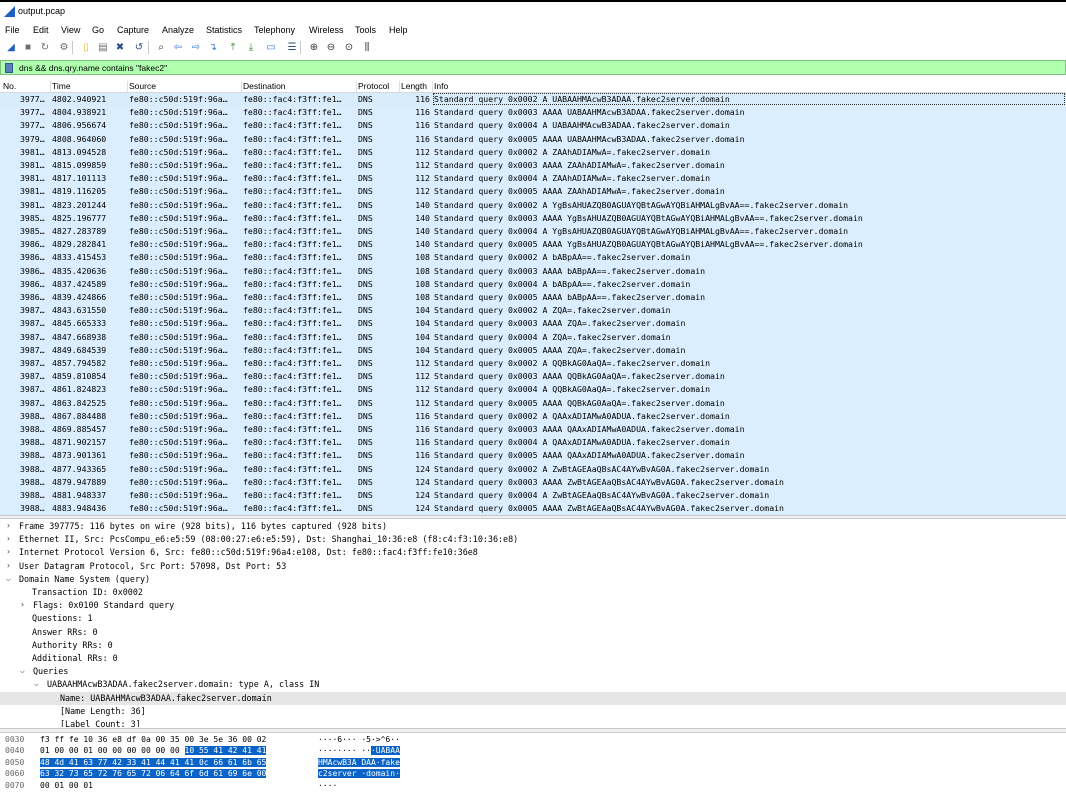 The height and width of the screenshot is (792, 1066). What do you see at coordinates (178, 47) in the screenshot?
I see `back-icon: ⇦` at bounding box center [178, 47].